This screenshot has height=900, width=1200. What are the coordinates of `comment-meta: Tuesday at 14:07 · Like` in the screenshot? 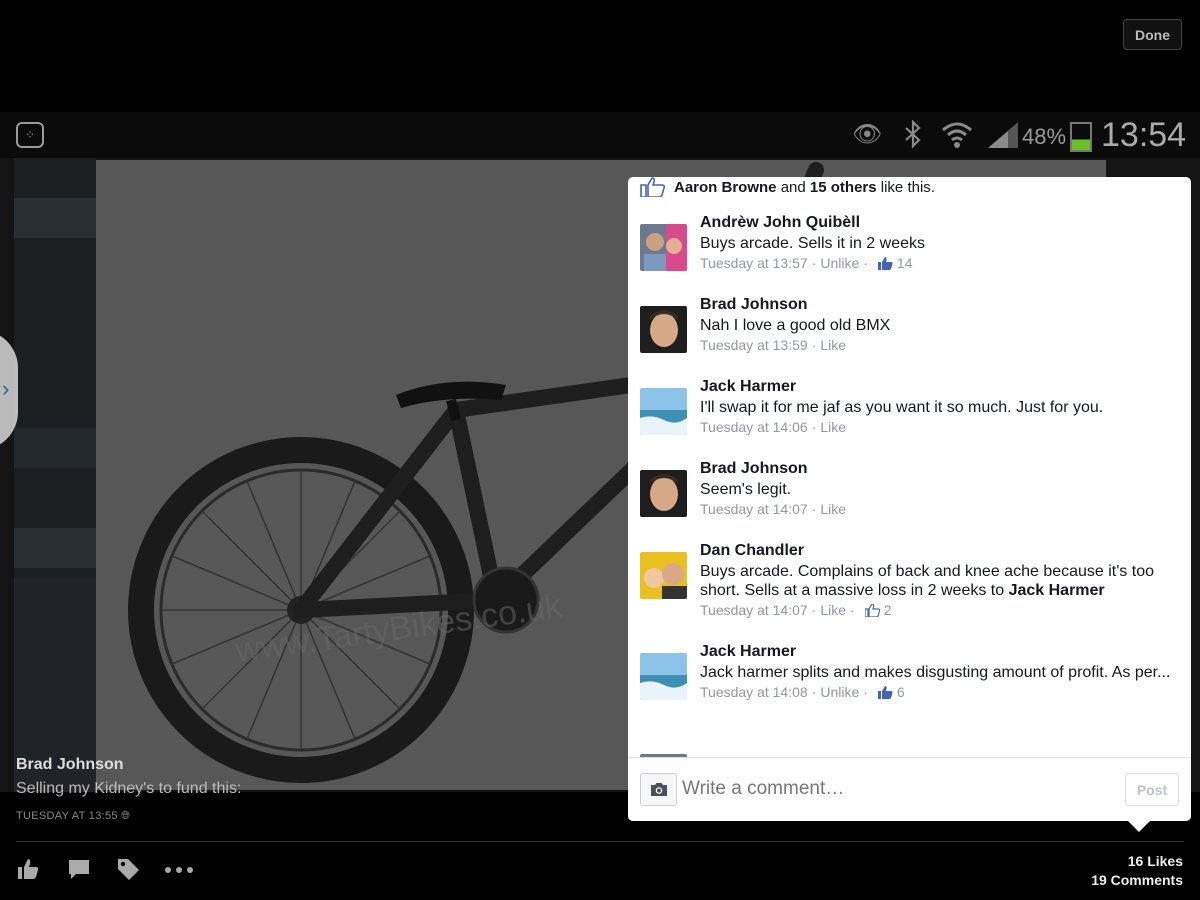 It's located at (773, 509).